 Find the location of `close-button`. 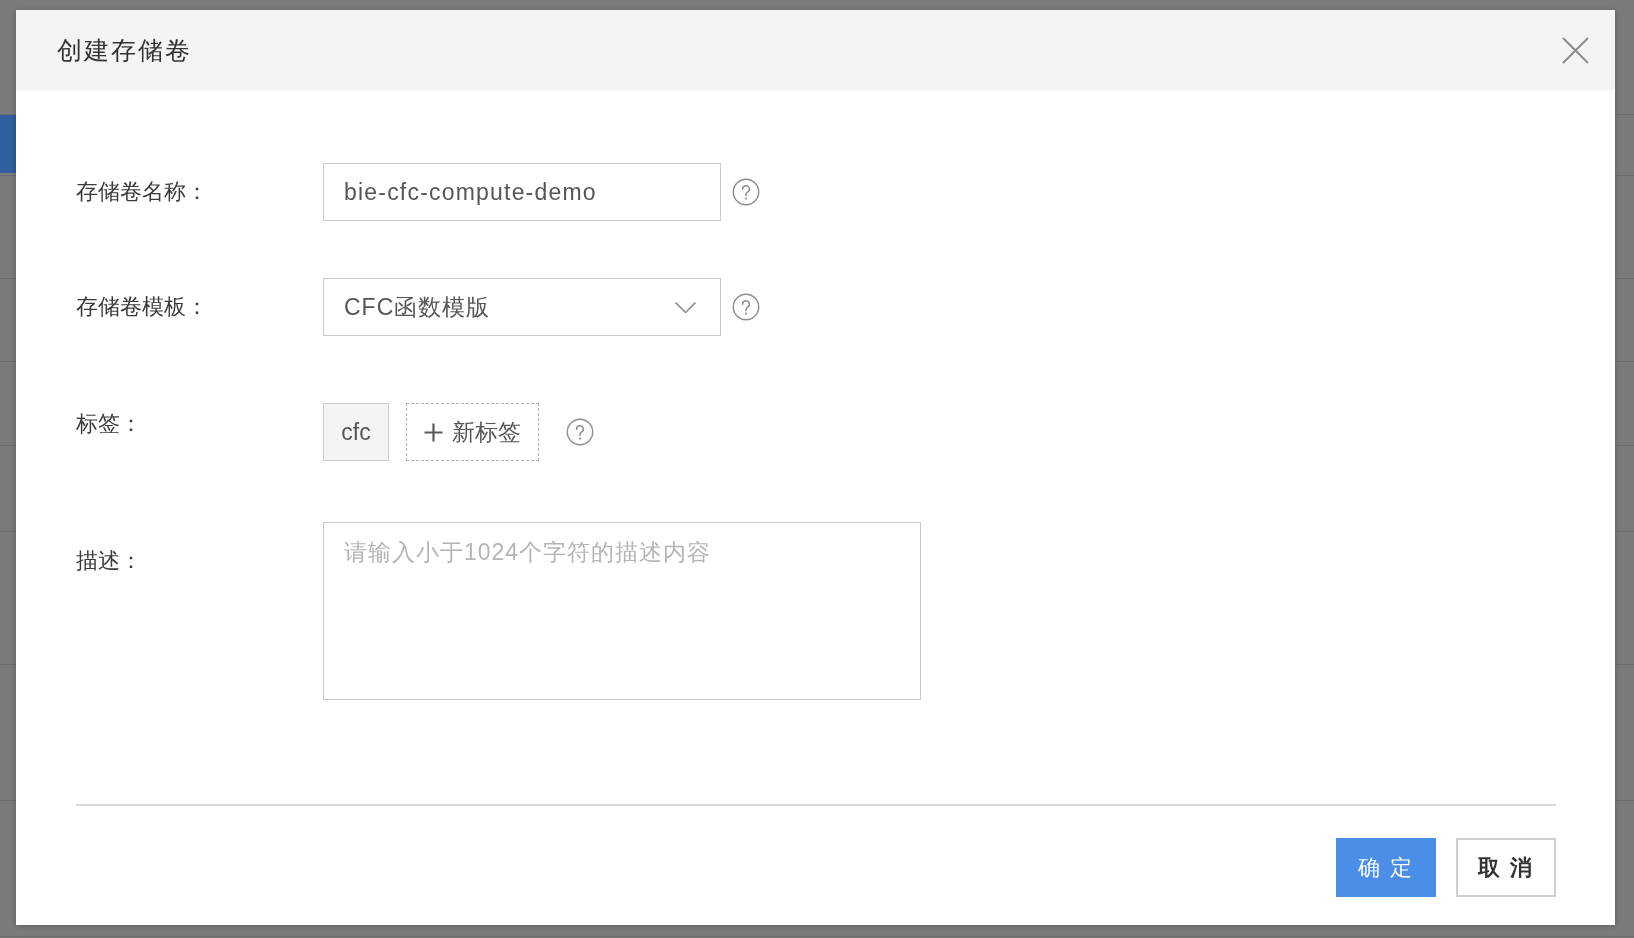

close-button is located at coordinates (1575, 50).